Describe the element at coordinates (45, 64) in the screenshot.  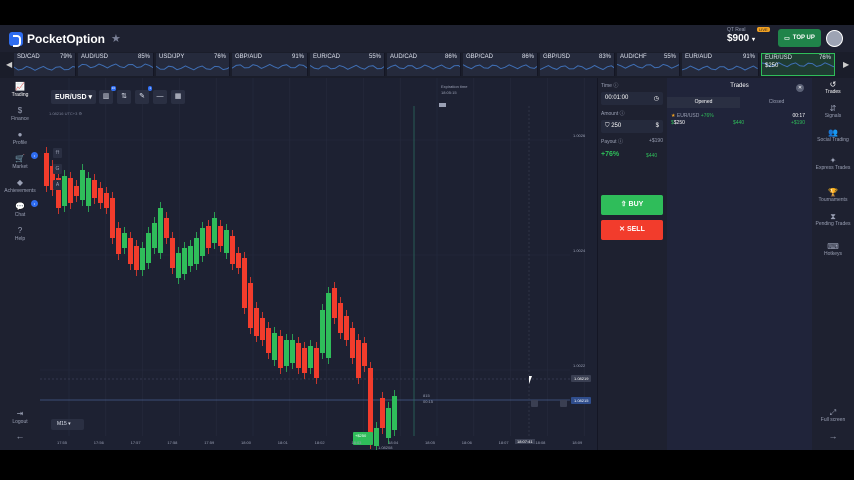
I see `ticker-item: SD/CAD 79%` at that location.